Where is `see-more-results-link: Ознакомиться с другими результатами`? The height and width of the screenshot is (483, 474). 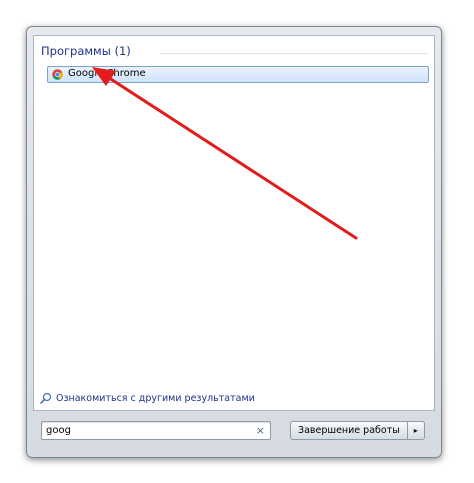 see-more-results-link: Ознакомиться с другими результатами is located at coordinates (147, 398).